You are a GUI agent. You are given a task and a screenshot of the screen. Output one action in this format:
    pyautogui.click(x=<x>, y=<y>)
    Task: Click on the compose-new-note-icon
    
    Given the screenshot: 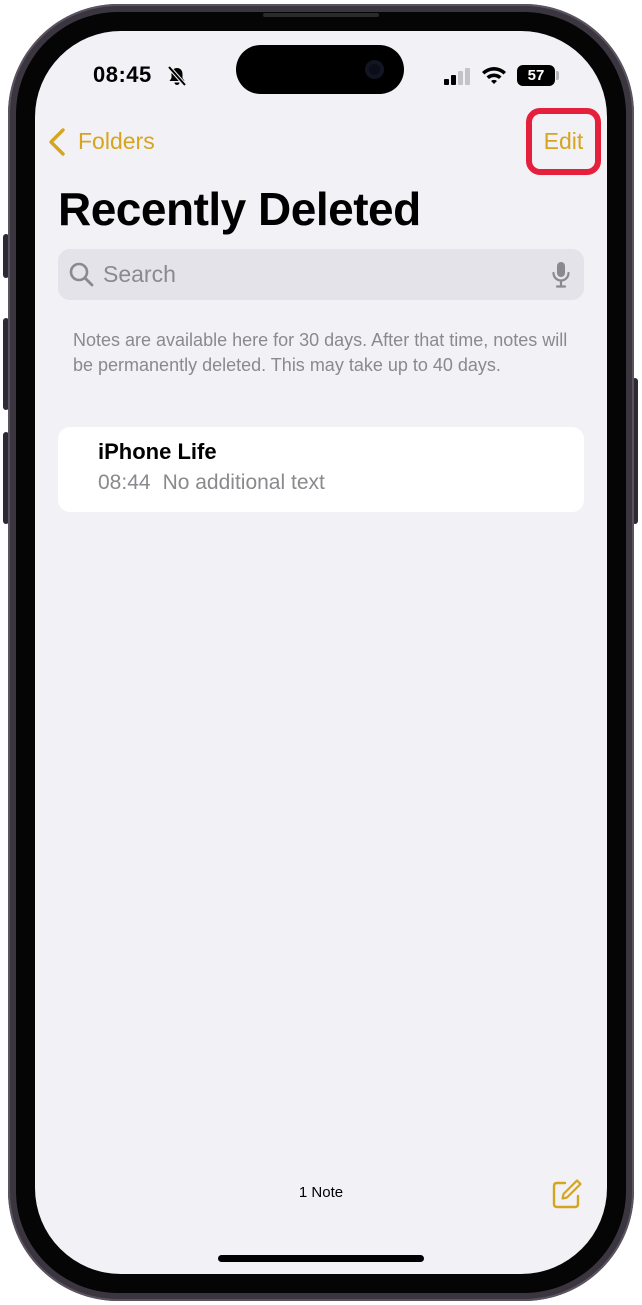 What is the action you would take?
    pyautogui.click(x=567, y=1196)
    